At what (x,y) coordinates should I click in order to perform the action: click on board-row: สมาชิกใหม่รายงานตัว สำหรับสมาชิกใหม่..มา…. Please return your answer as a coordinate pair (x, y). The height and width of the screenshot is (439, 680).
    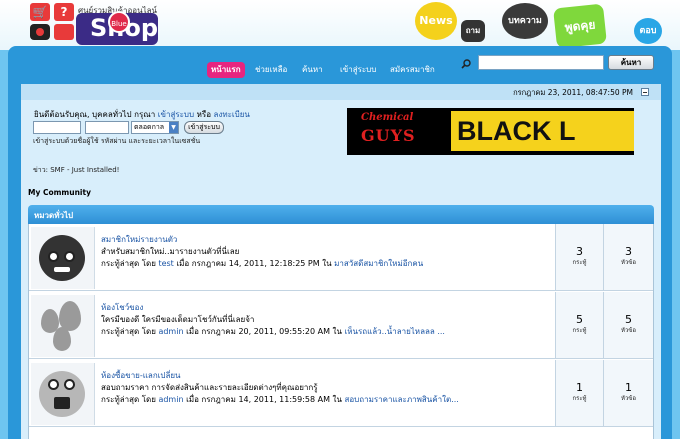
    Looking at the image, I should click on (341, 257).